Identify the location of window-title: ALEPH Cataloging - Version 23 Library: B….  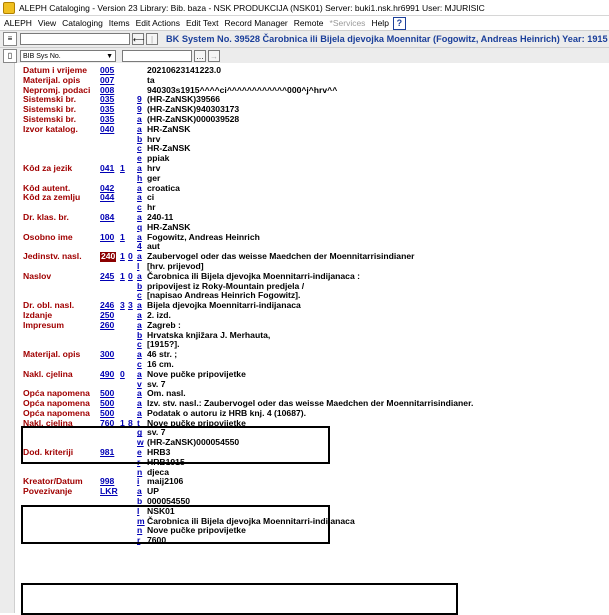
(252, 7).